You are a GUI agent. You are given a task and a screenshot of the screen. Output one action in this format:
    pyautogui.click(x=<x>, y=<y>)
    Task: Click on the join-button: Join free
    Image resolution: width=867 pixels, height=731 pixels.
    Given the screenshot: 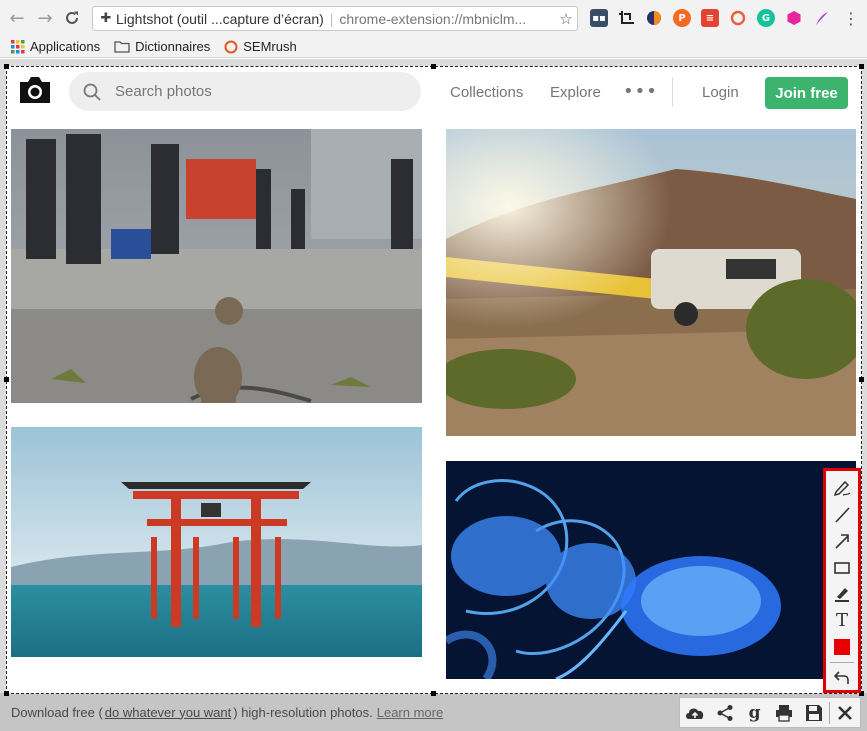 What is the action you would take?
    pyautogui.click(x=806, y=93)
    